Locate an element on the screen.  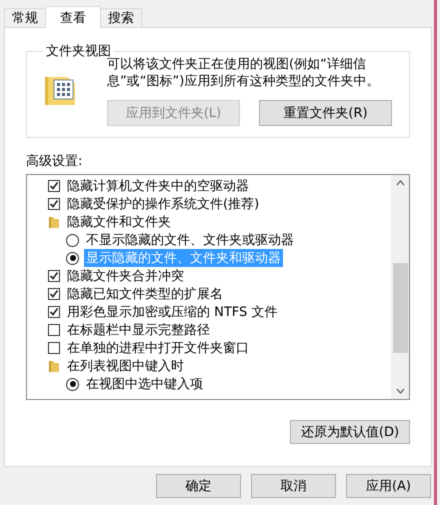
reset-folders-button: 重置文件夹(R) is located at coordinates (325, 113).